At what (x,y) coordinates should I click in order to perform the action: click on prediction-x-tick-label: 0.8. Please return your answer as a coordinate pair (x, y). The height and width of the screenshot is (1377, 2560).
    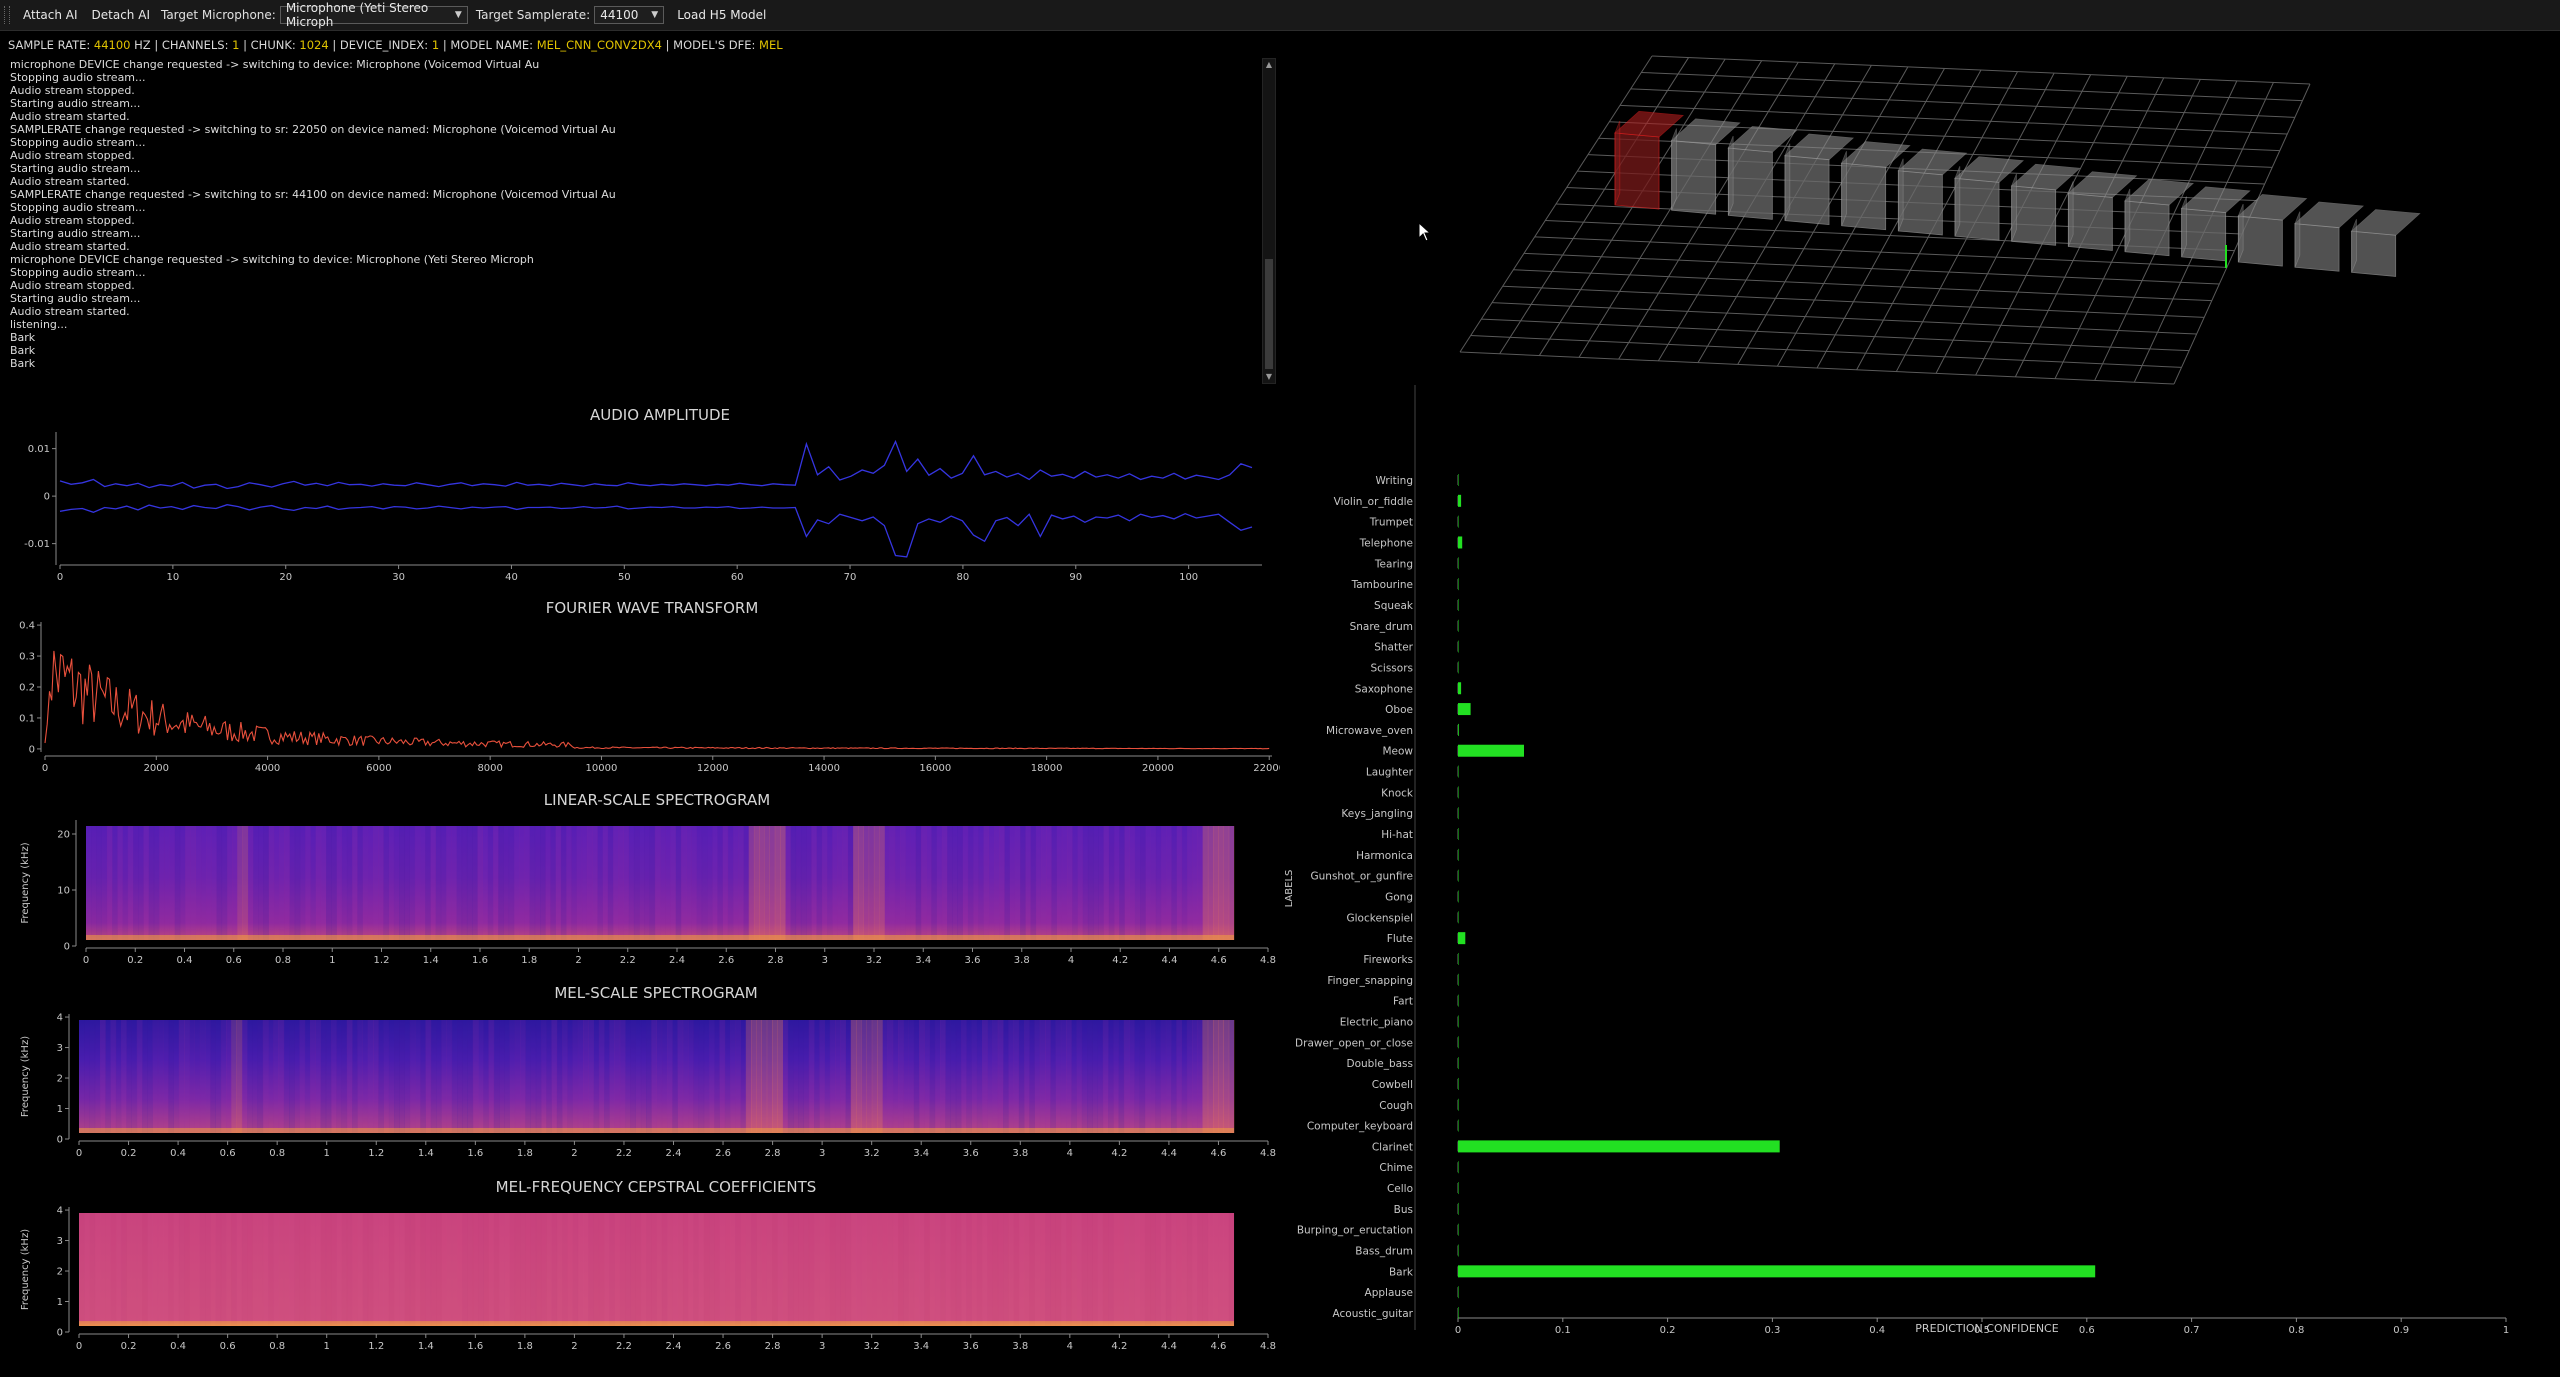
    Looking at the image, I should click on (2296, 1330).